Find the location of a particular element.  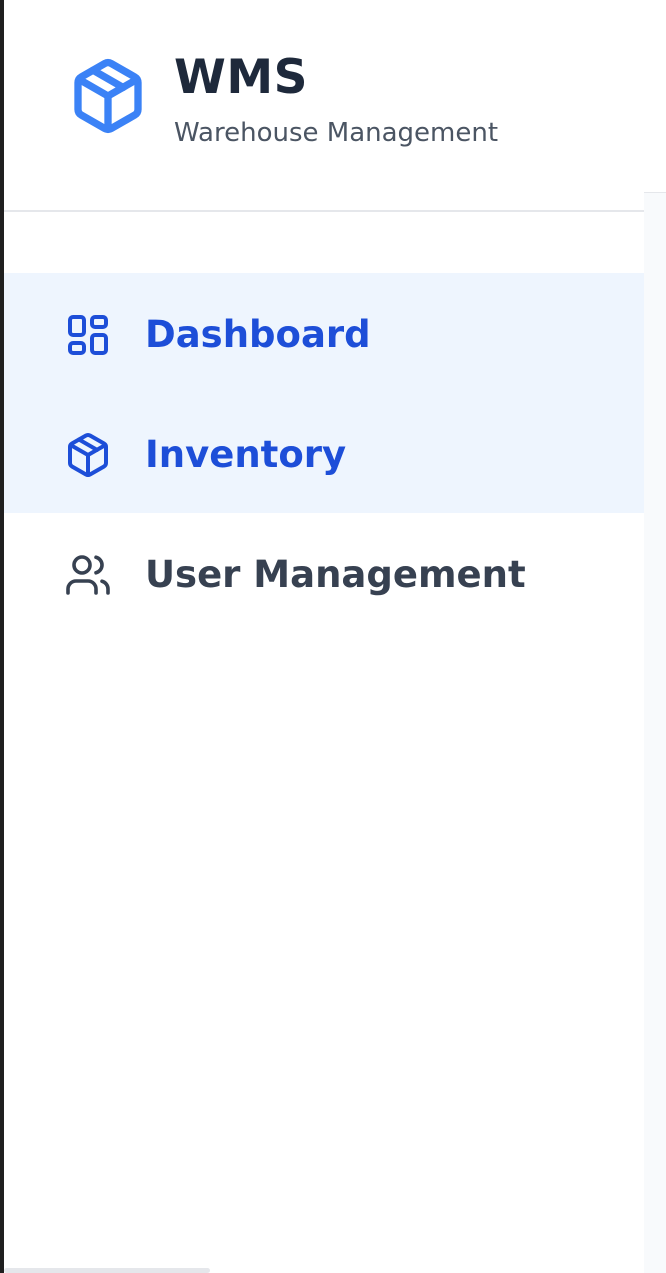

app-title: WMS is located at coordinates (241, 77).